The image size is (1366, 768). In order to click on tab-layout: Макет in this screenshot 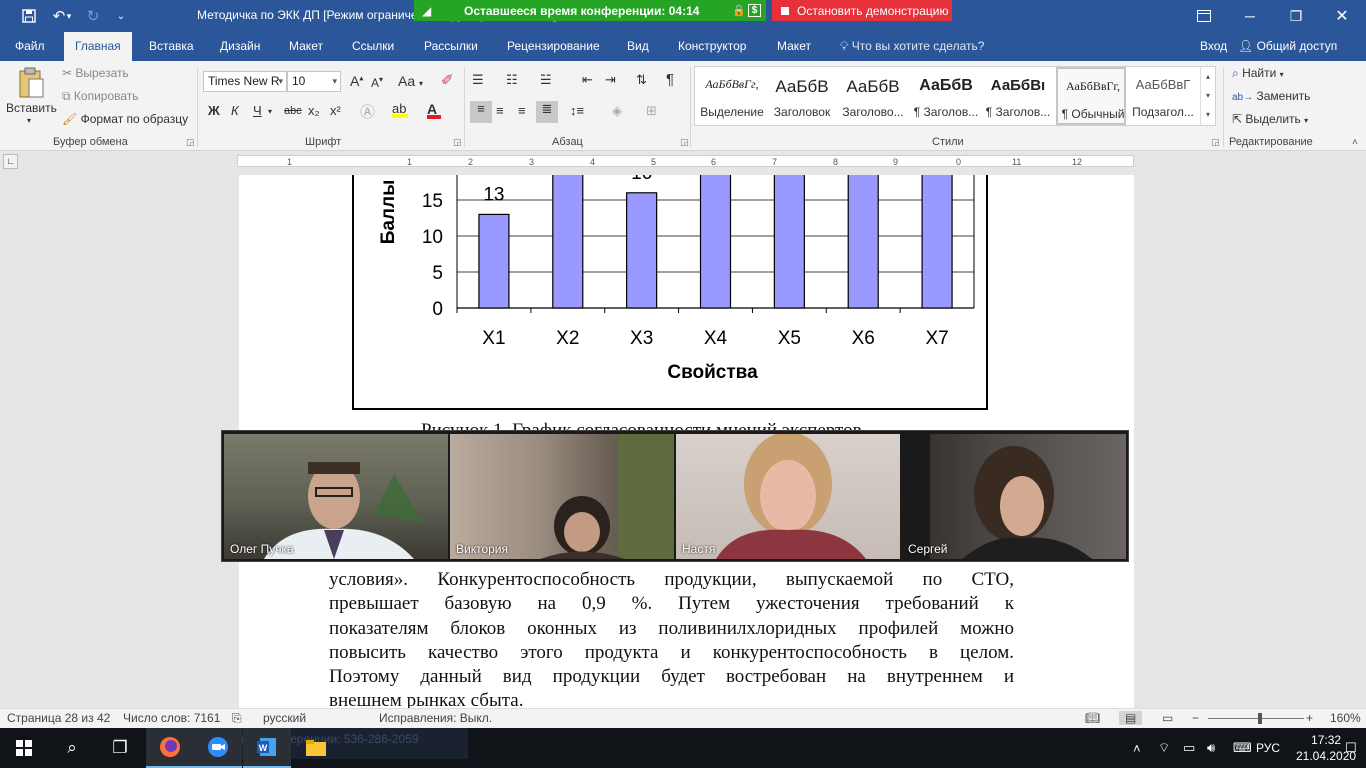, I will do `click(306, 46)`.